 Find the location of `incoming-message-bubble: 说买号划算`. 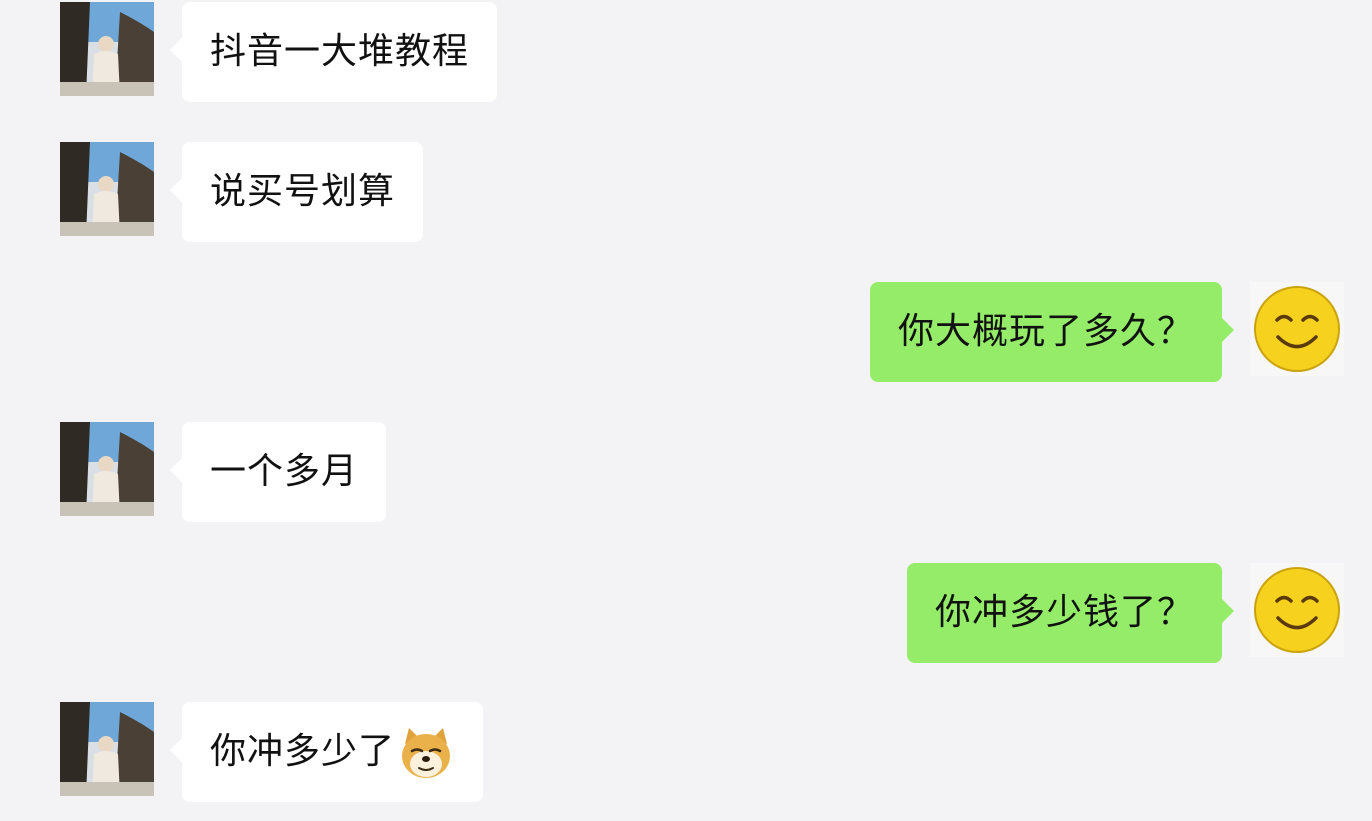

incoming-message-bubble: 说买号划算 is located at coordinates (296, 192).